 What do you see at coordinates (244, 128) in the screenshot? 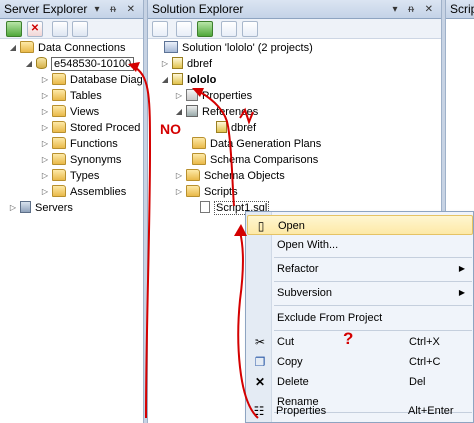
I see `tree-node-label: dbref` at bounding box center [244, 128].